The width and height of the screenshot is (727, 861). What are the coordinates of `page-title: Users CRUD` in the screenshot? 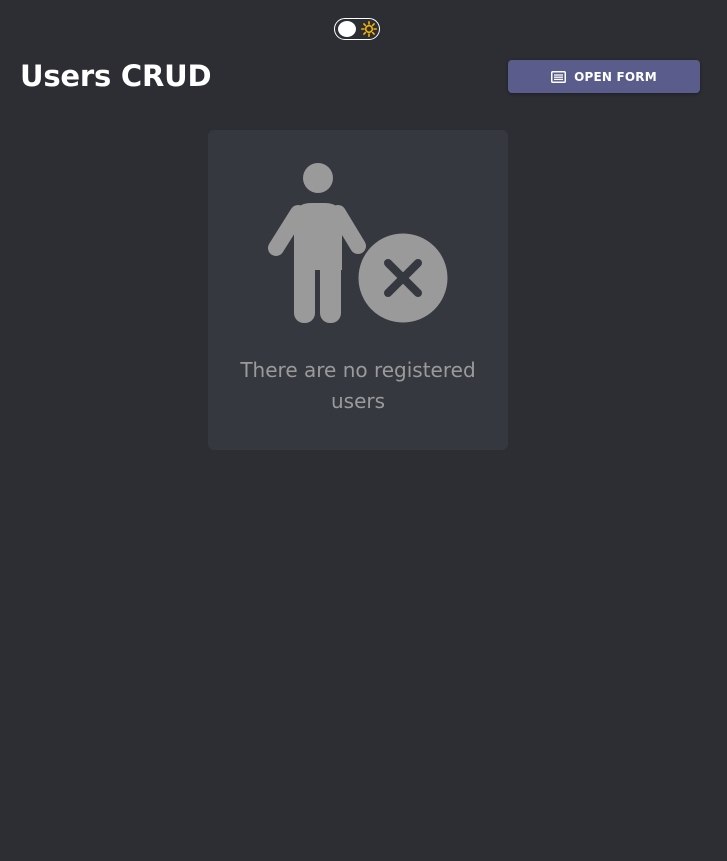 It's located at (116, 76).